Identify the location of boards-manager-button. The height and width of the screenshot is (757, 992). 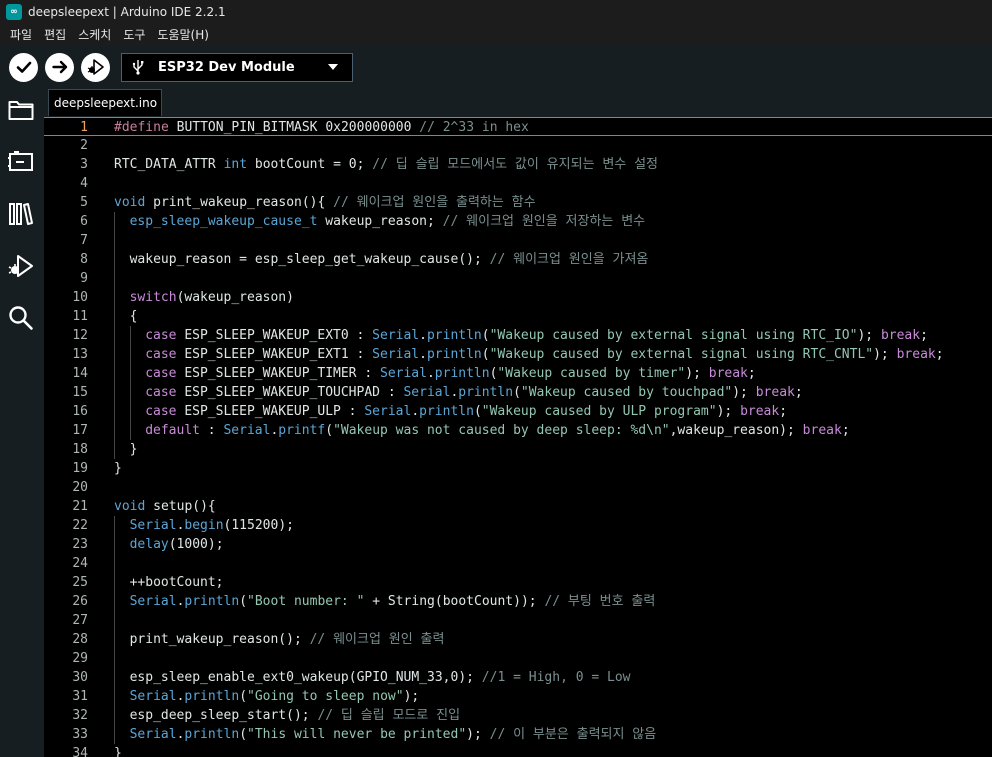
(21, 162).